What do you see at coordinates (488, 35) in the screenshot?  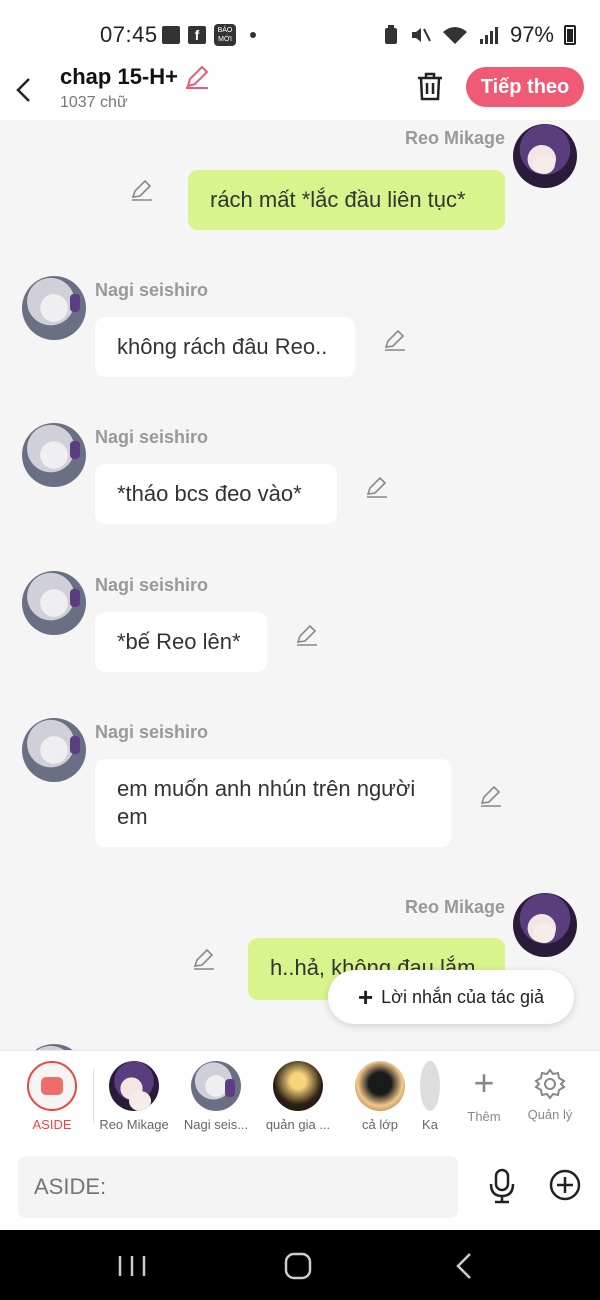 I see `signal-icon` at bounding box center [488, 35].